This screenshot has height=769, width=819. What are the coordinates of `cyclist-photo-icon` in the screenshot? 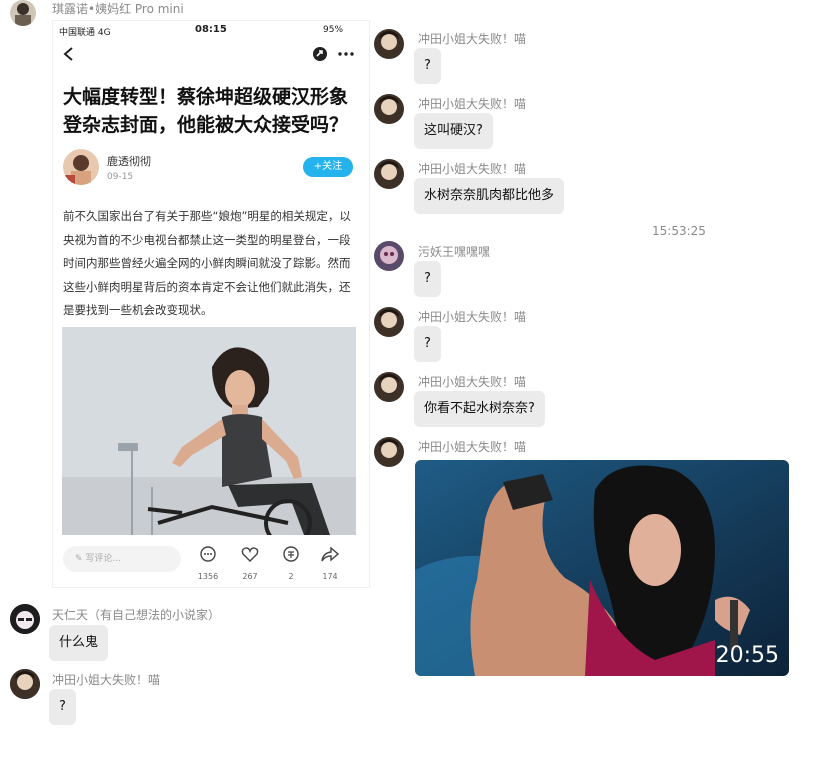 It's located at (209, 431).